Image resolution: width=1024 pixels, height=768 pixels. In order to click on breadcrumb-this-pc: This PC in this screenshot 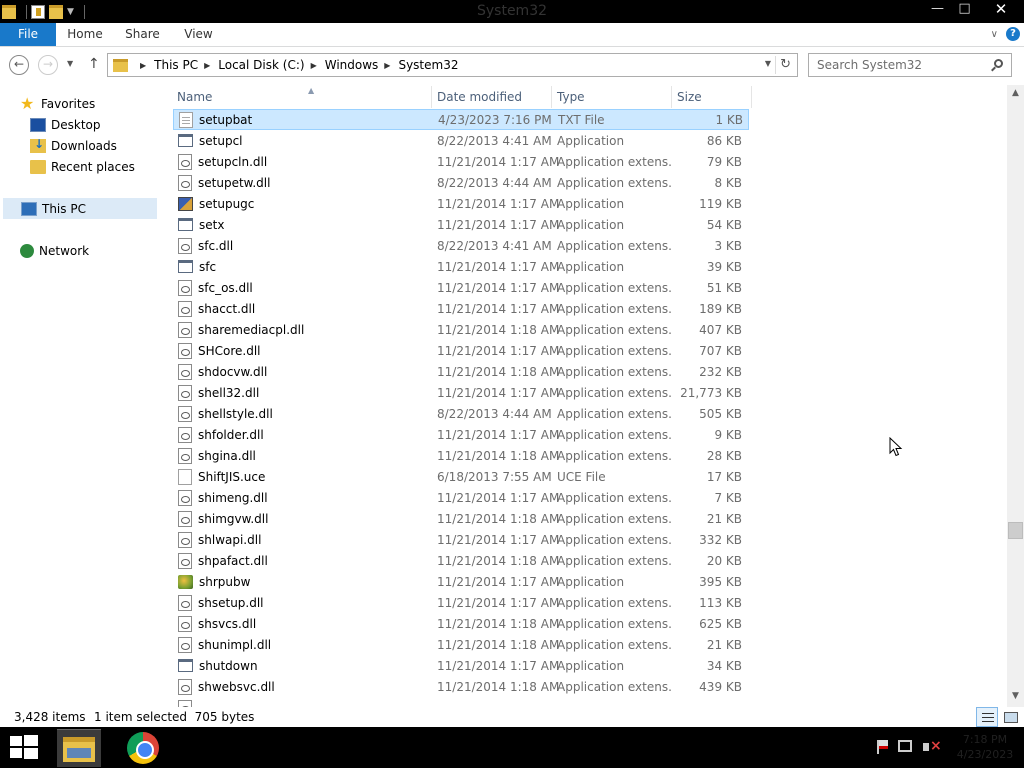, I will do `click(176, 65)`.